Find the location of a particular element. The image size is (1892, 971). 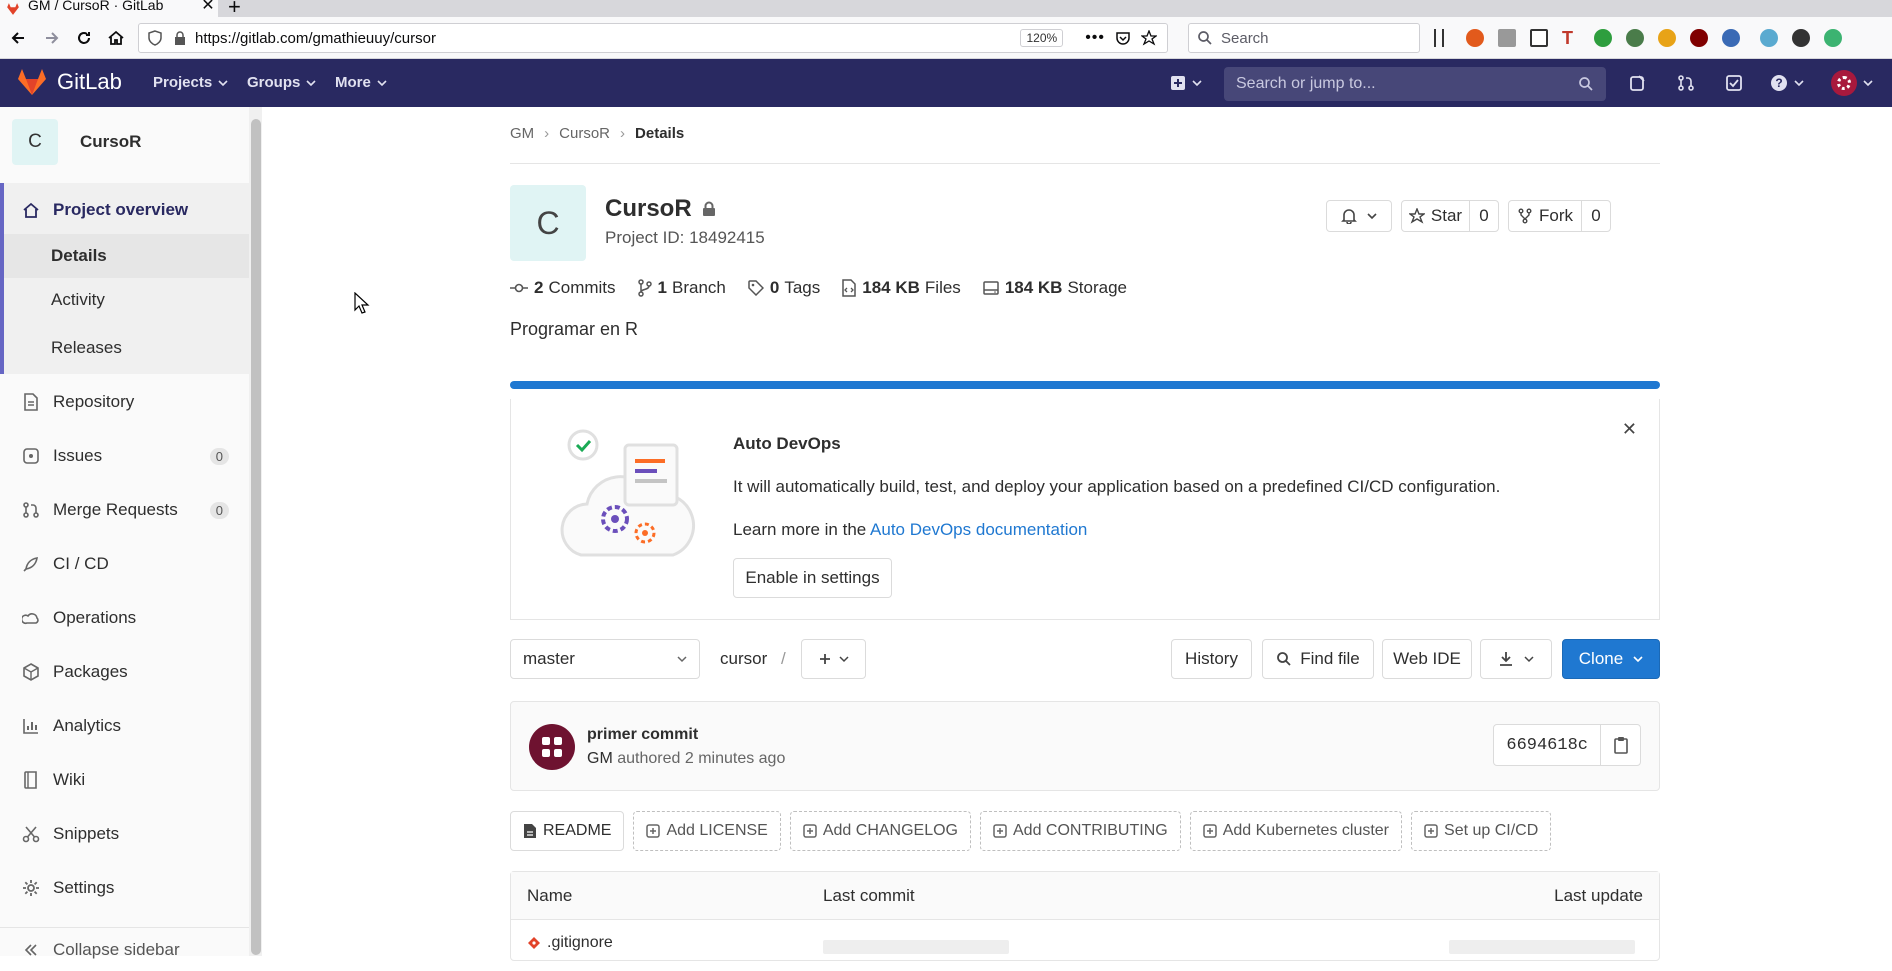

sidebar-item-ci-cd: CI / CD is located at coordinates (124, 564).